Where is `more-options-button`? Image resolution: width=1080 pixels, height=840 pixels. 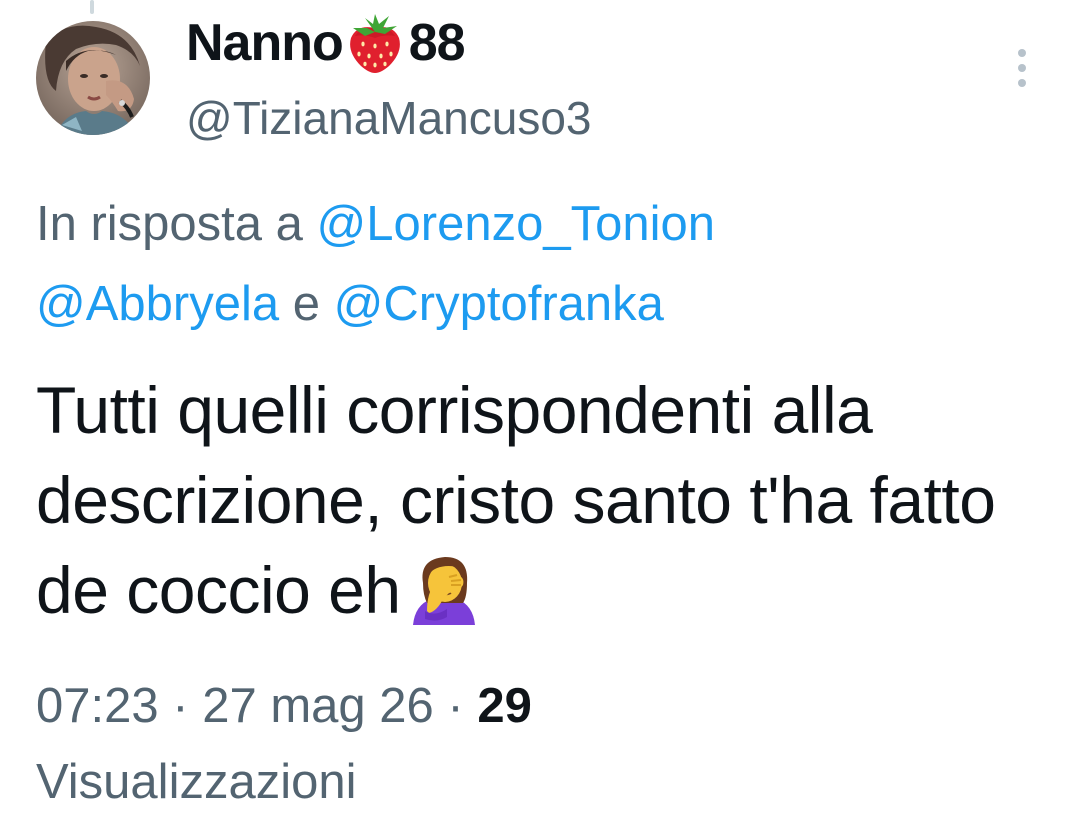 more-options-button is located at coordinates (1022, 68).